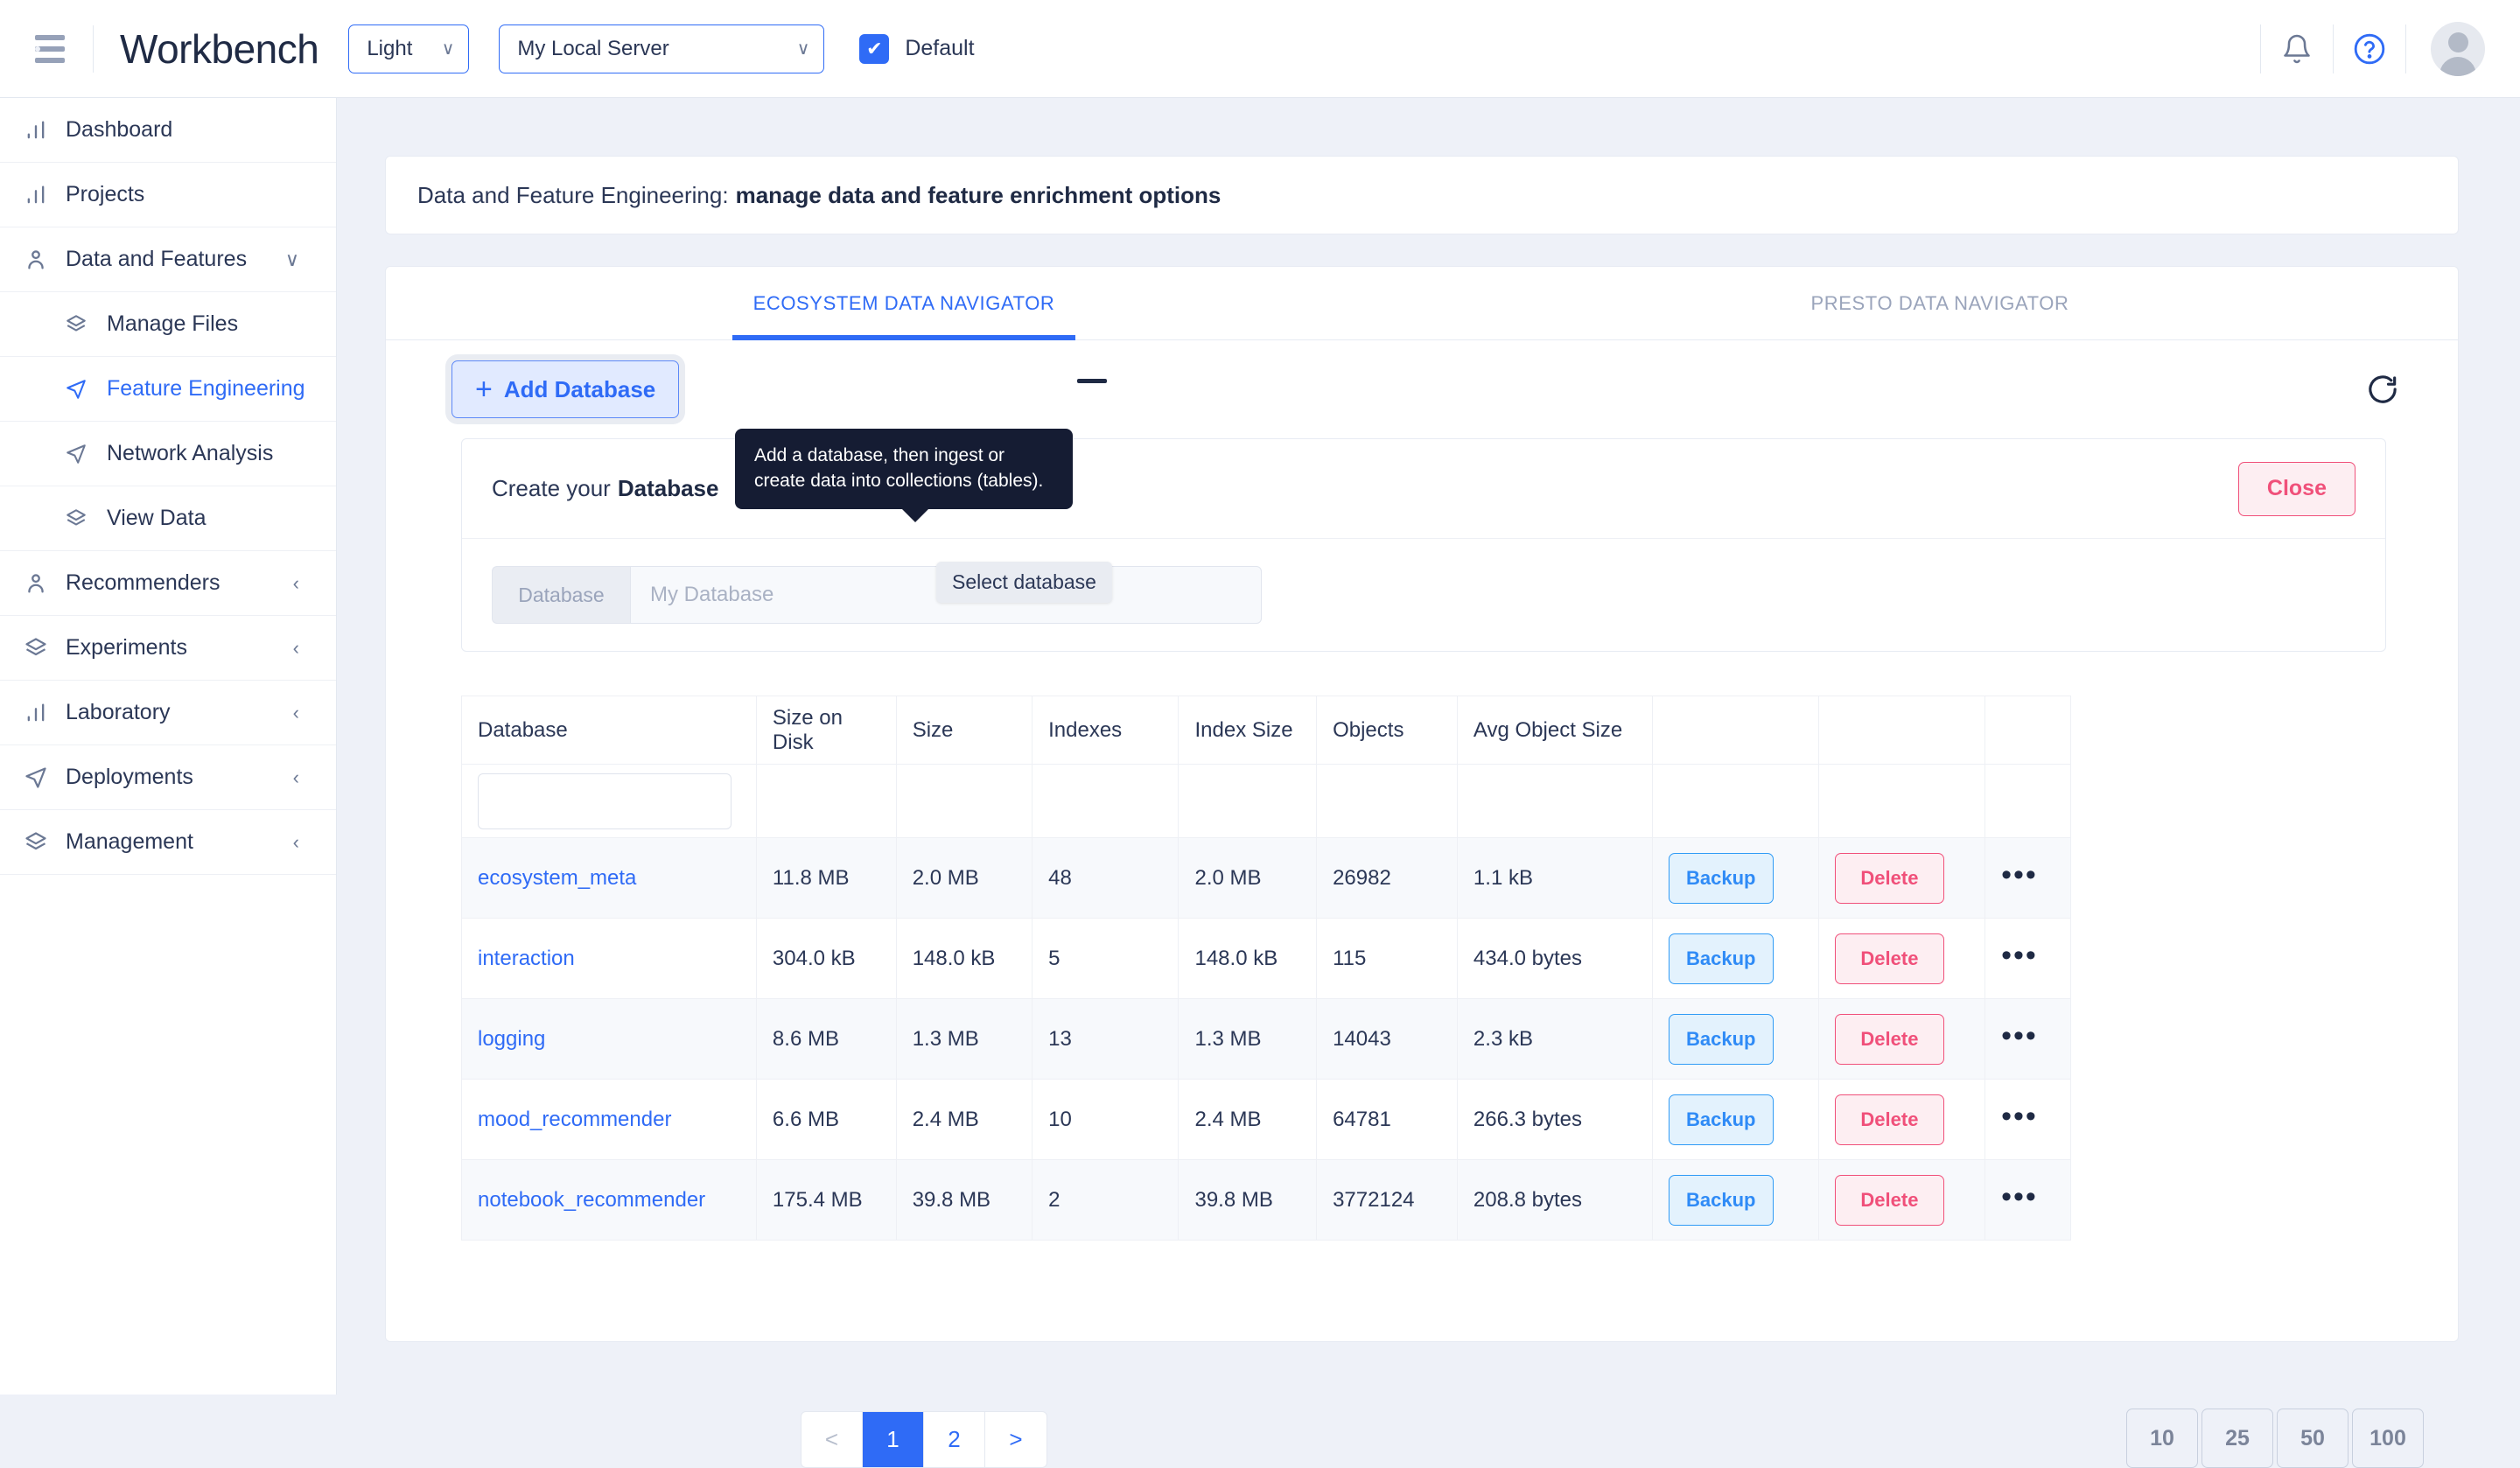 Image resolution: width=2520 pixels, height=1468 pixels. What do you see at coordinates (168, 583) in the screenshot?
I see `sidebar-item-recommenders: Recommenders ‹` at bounding box center [168, 583].